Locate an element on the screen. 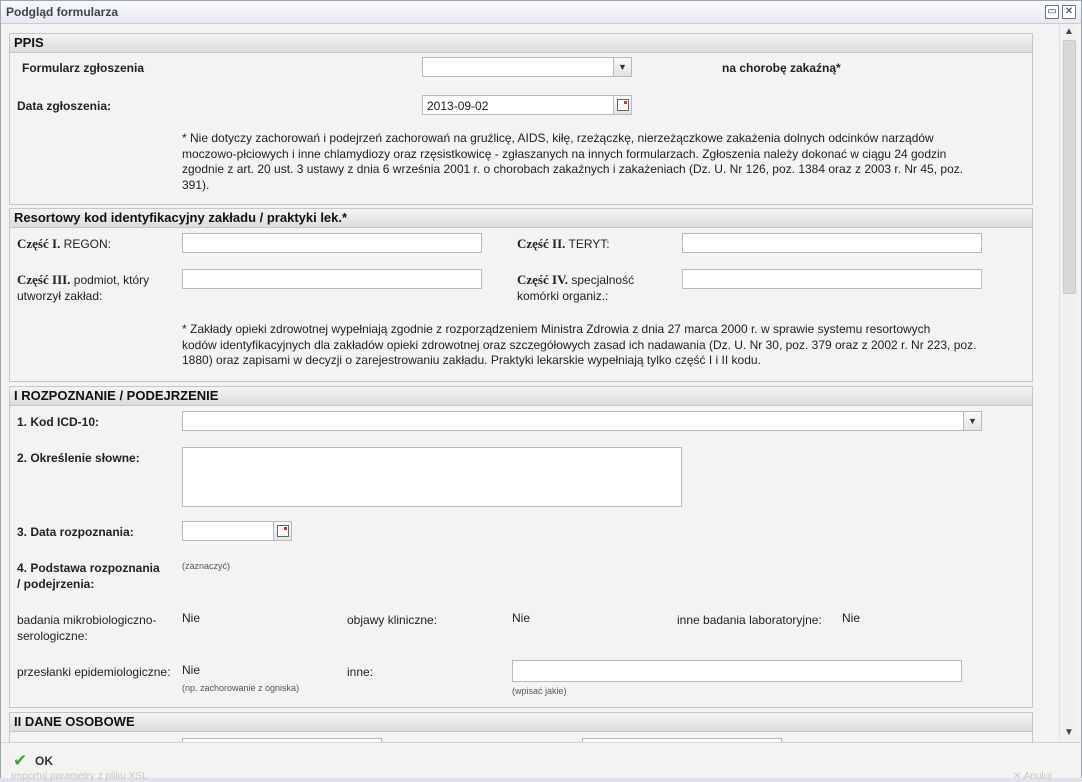 The width and height of the screenshot is (1082, 782). verbal-label: 2. Określenie słowne: is located at coordinates (78, 458).